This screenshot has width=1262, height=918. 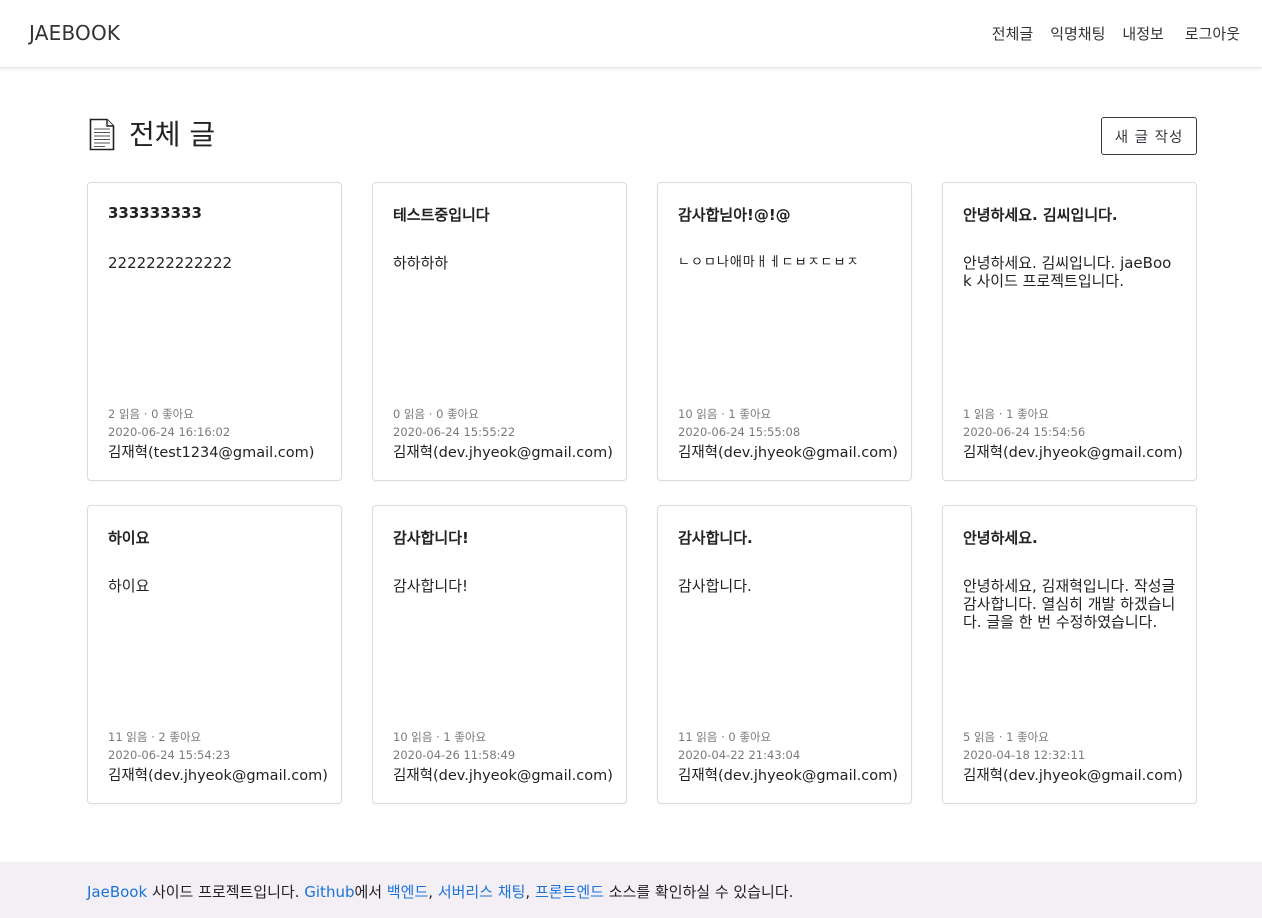 I want to click on footer-chat-link: 서버리스 채팅, so click(x=482, y=892).